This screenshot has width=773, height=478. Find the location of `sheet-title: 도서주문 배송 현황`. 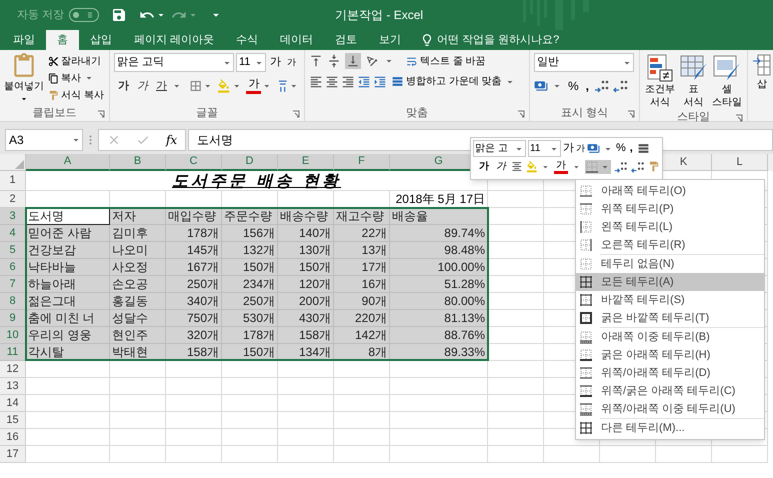

sheet-title: 도서주문 배송 현황 is located at coordinates (257, 181).